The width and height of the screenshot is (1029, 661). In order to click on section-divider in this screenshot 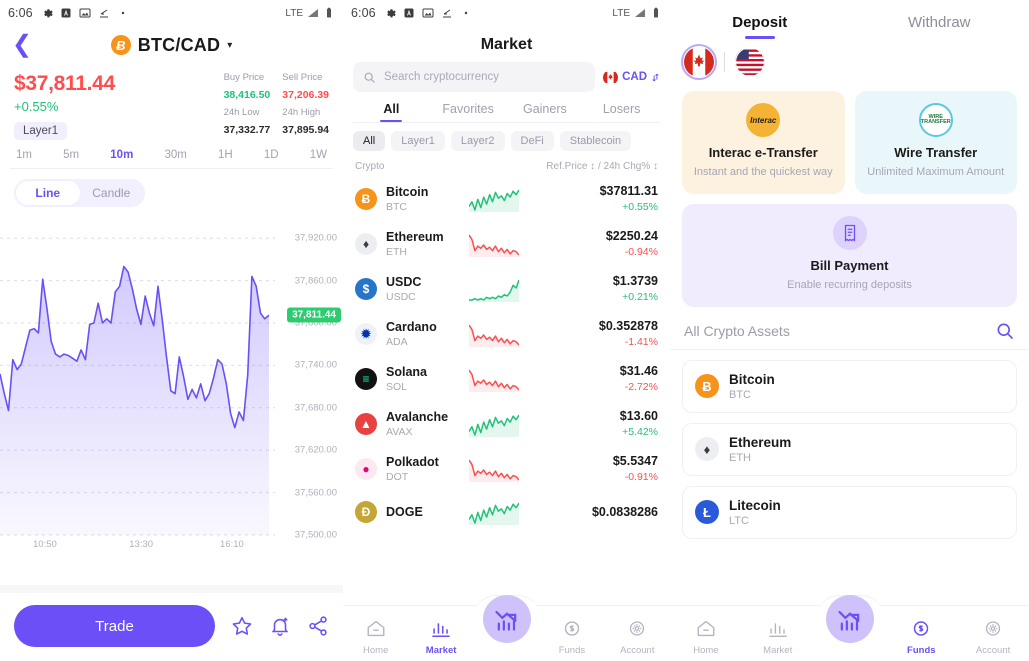, I will do `click(171, 589)`.